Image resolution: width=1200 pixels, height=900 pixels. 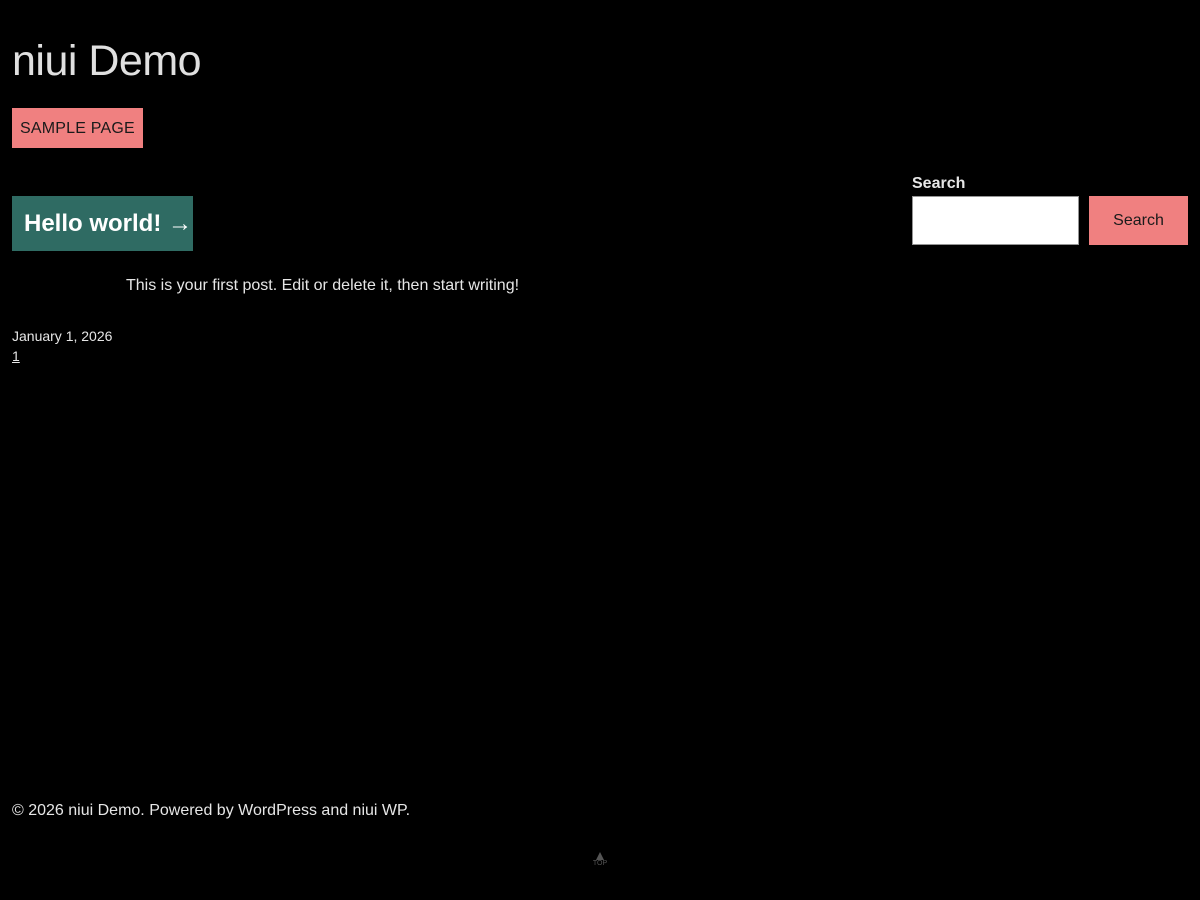 I want to click on back-to-top-button: TOP, so click(x=600, y=861).